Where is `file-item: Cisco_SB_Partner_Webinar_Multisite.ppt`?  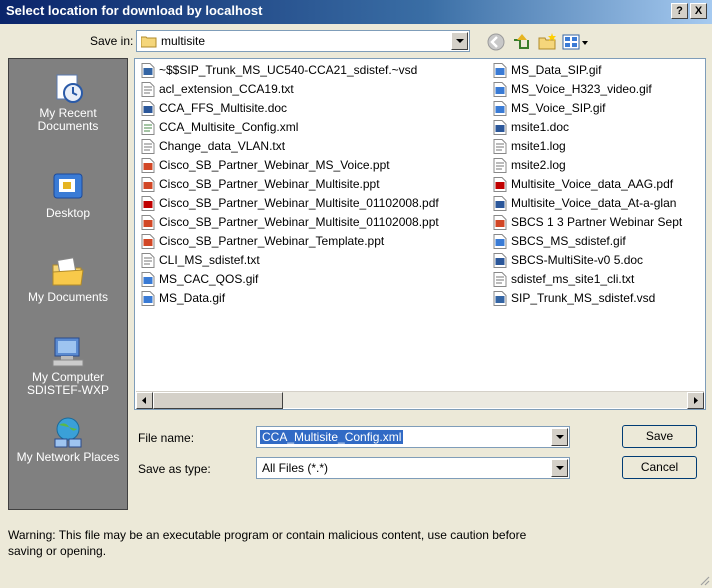
file-item: Cisco_SB_Partner_Webinar_Multisite.ppt is located at coordinates (290, 184).